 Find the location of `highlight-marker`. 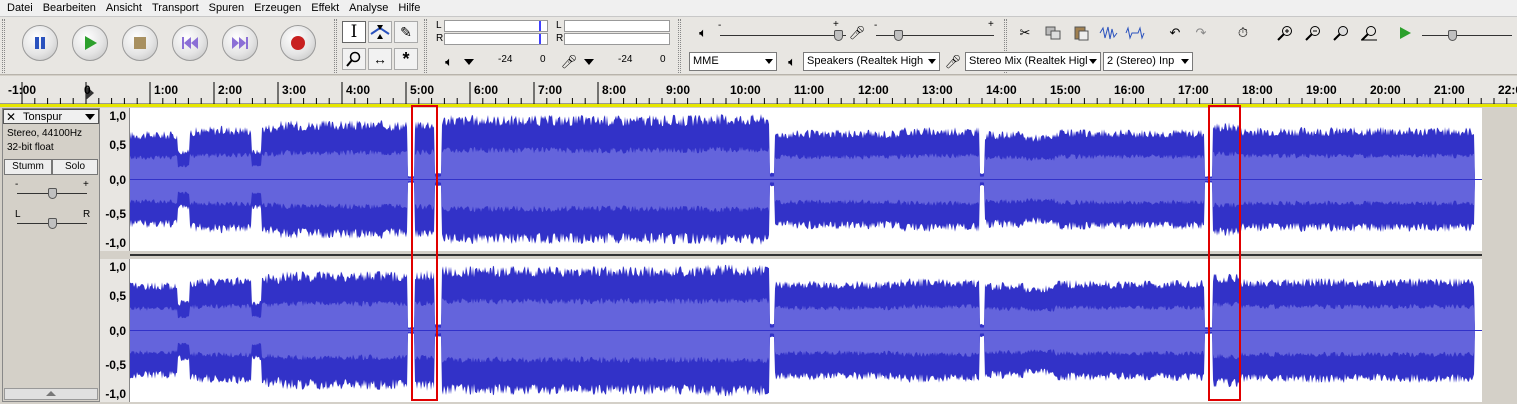

highlight-marker is located at coordinates (424, 253).